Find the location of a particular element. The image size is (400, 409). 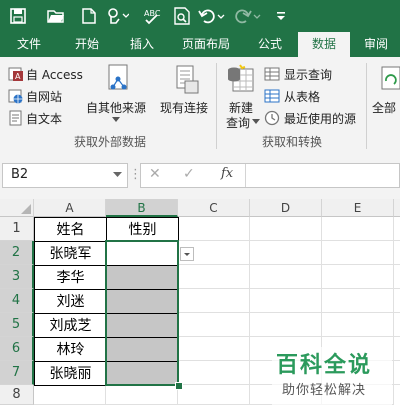

tab-formulas: 公式 is located at coordinates (270, 44).